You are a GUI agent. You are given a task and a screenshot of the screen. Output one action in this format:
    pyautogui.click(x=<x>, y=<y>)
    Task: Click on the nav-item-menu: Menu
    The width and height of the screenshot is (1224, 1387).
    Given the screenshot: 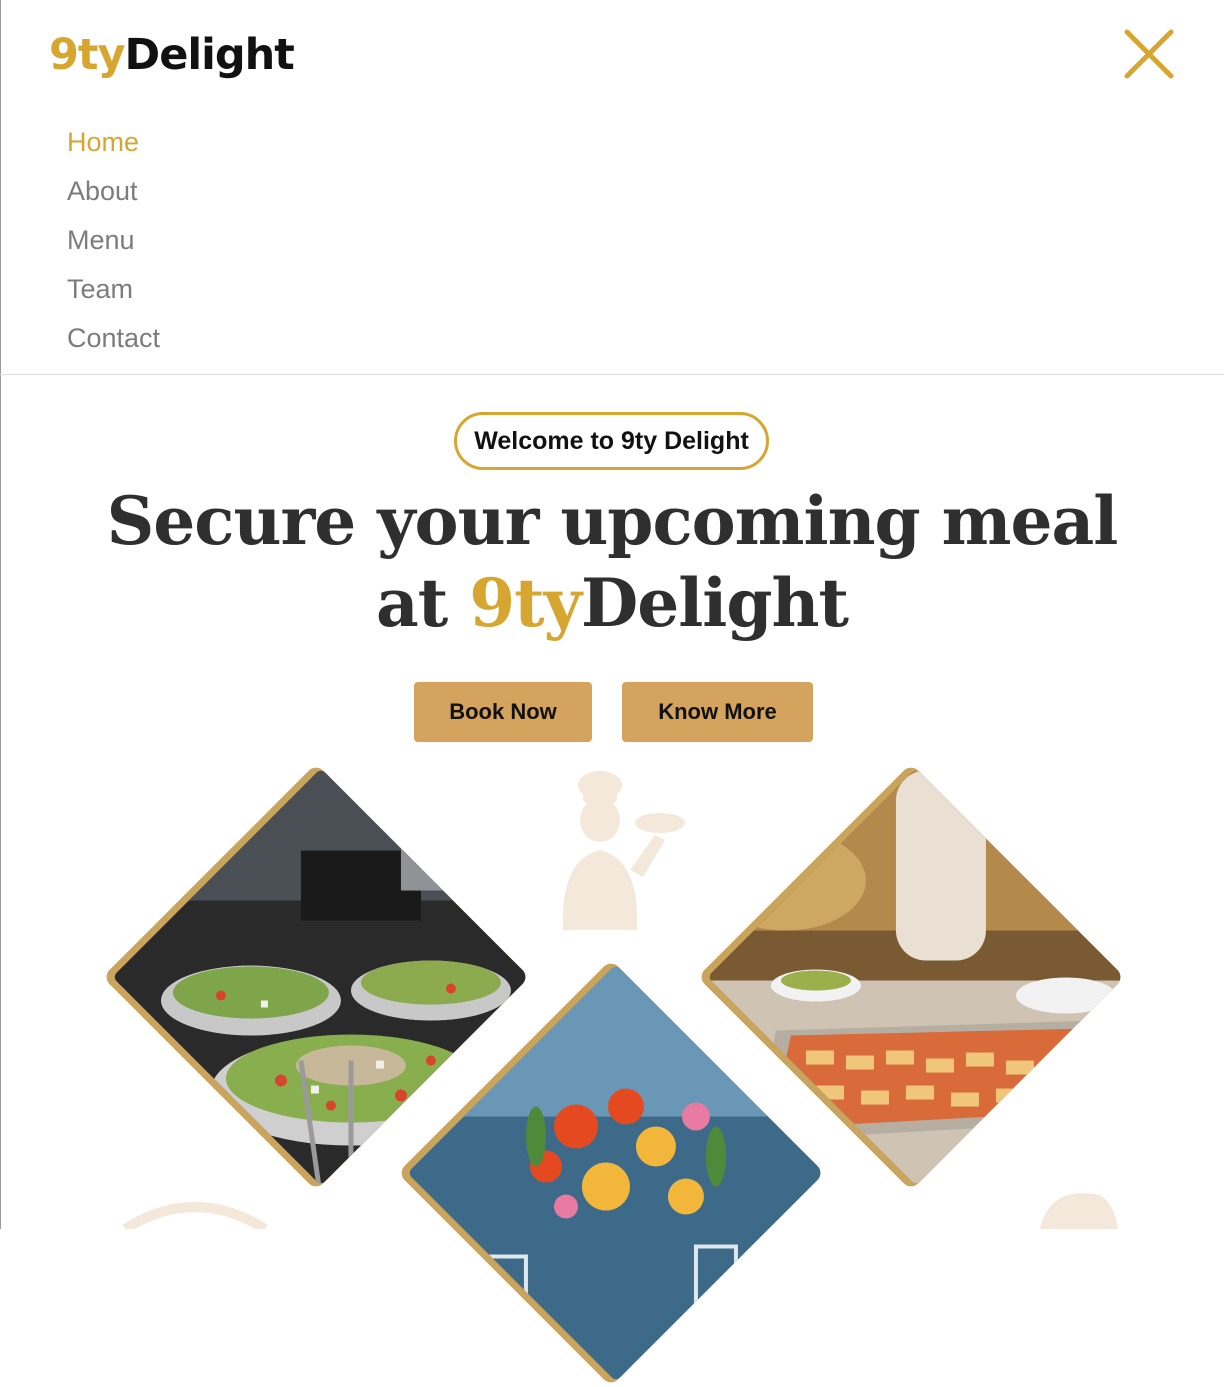 What is the action you would take?
    pyautogui.click(x=113, y=240)
    